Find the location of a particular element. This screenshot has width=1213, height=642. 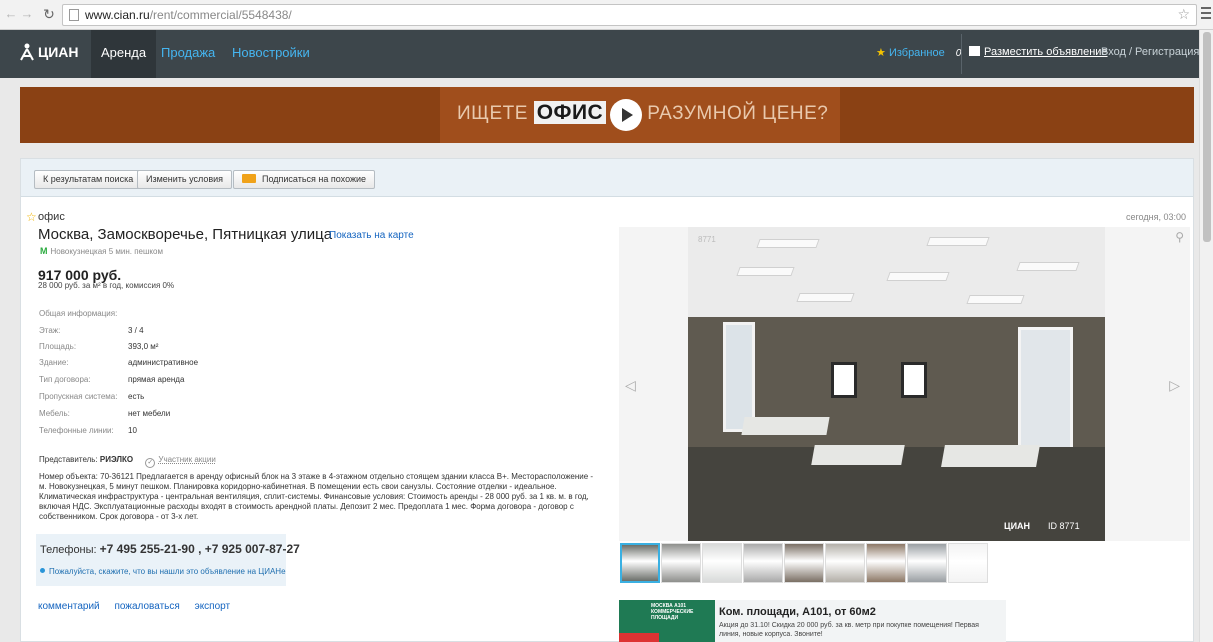

ad-title: Ком. площади, А101, от 60м2 is located at coordinates (797, 612).